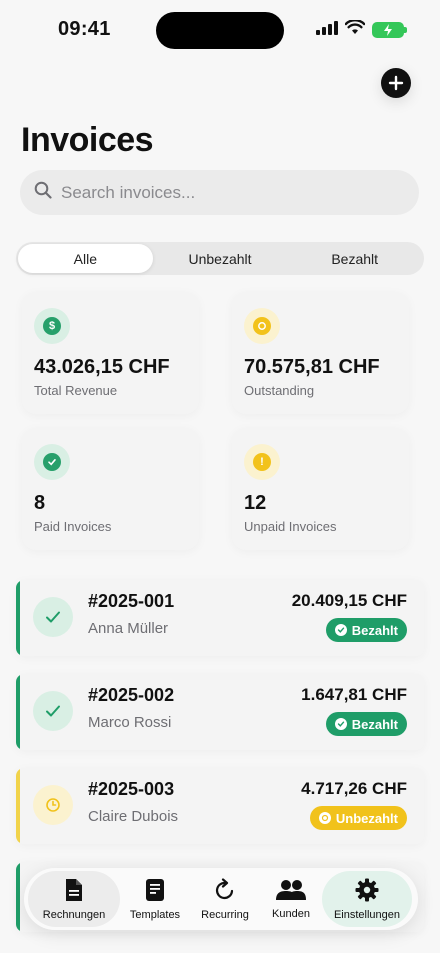 The height and width of the screenshot is (953, 440). I want to click on tab-label: Rechnungen, so click(74, 914).